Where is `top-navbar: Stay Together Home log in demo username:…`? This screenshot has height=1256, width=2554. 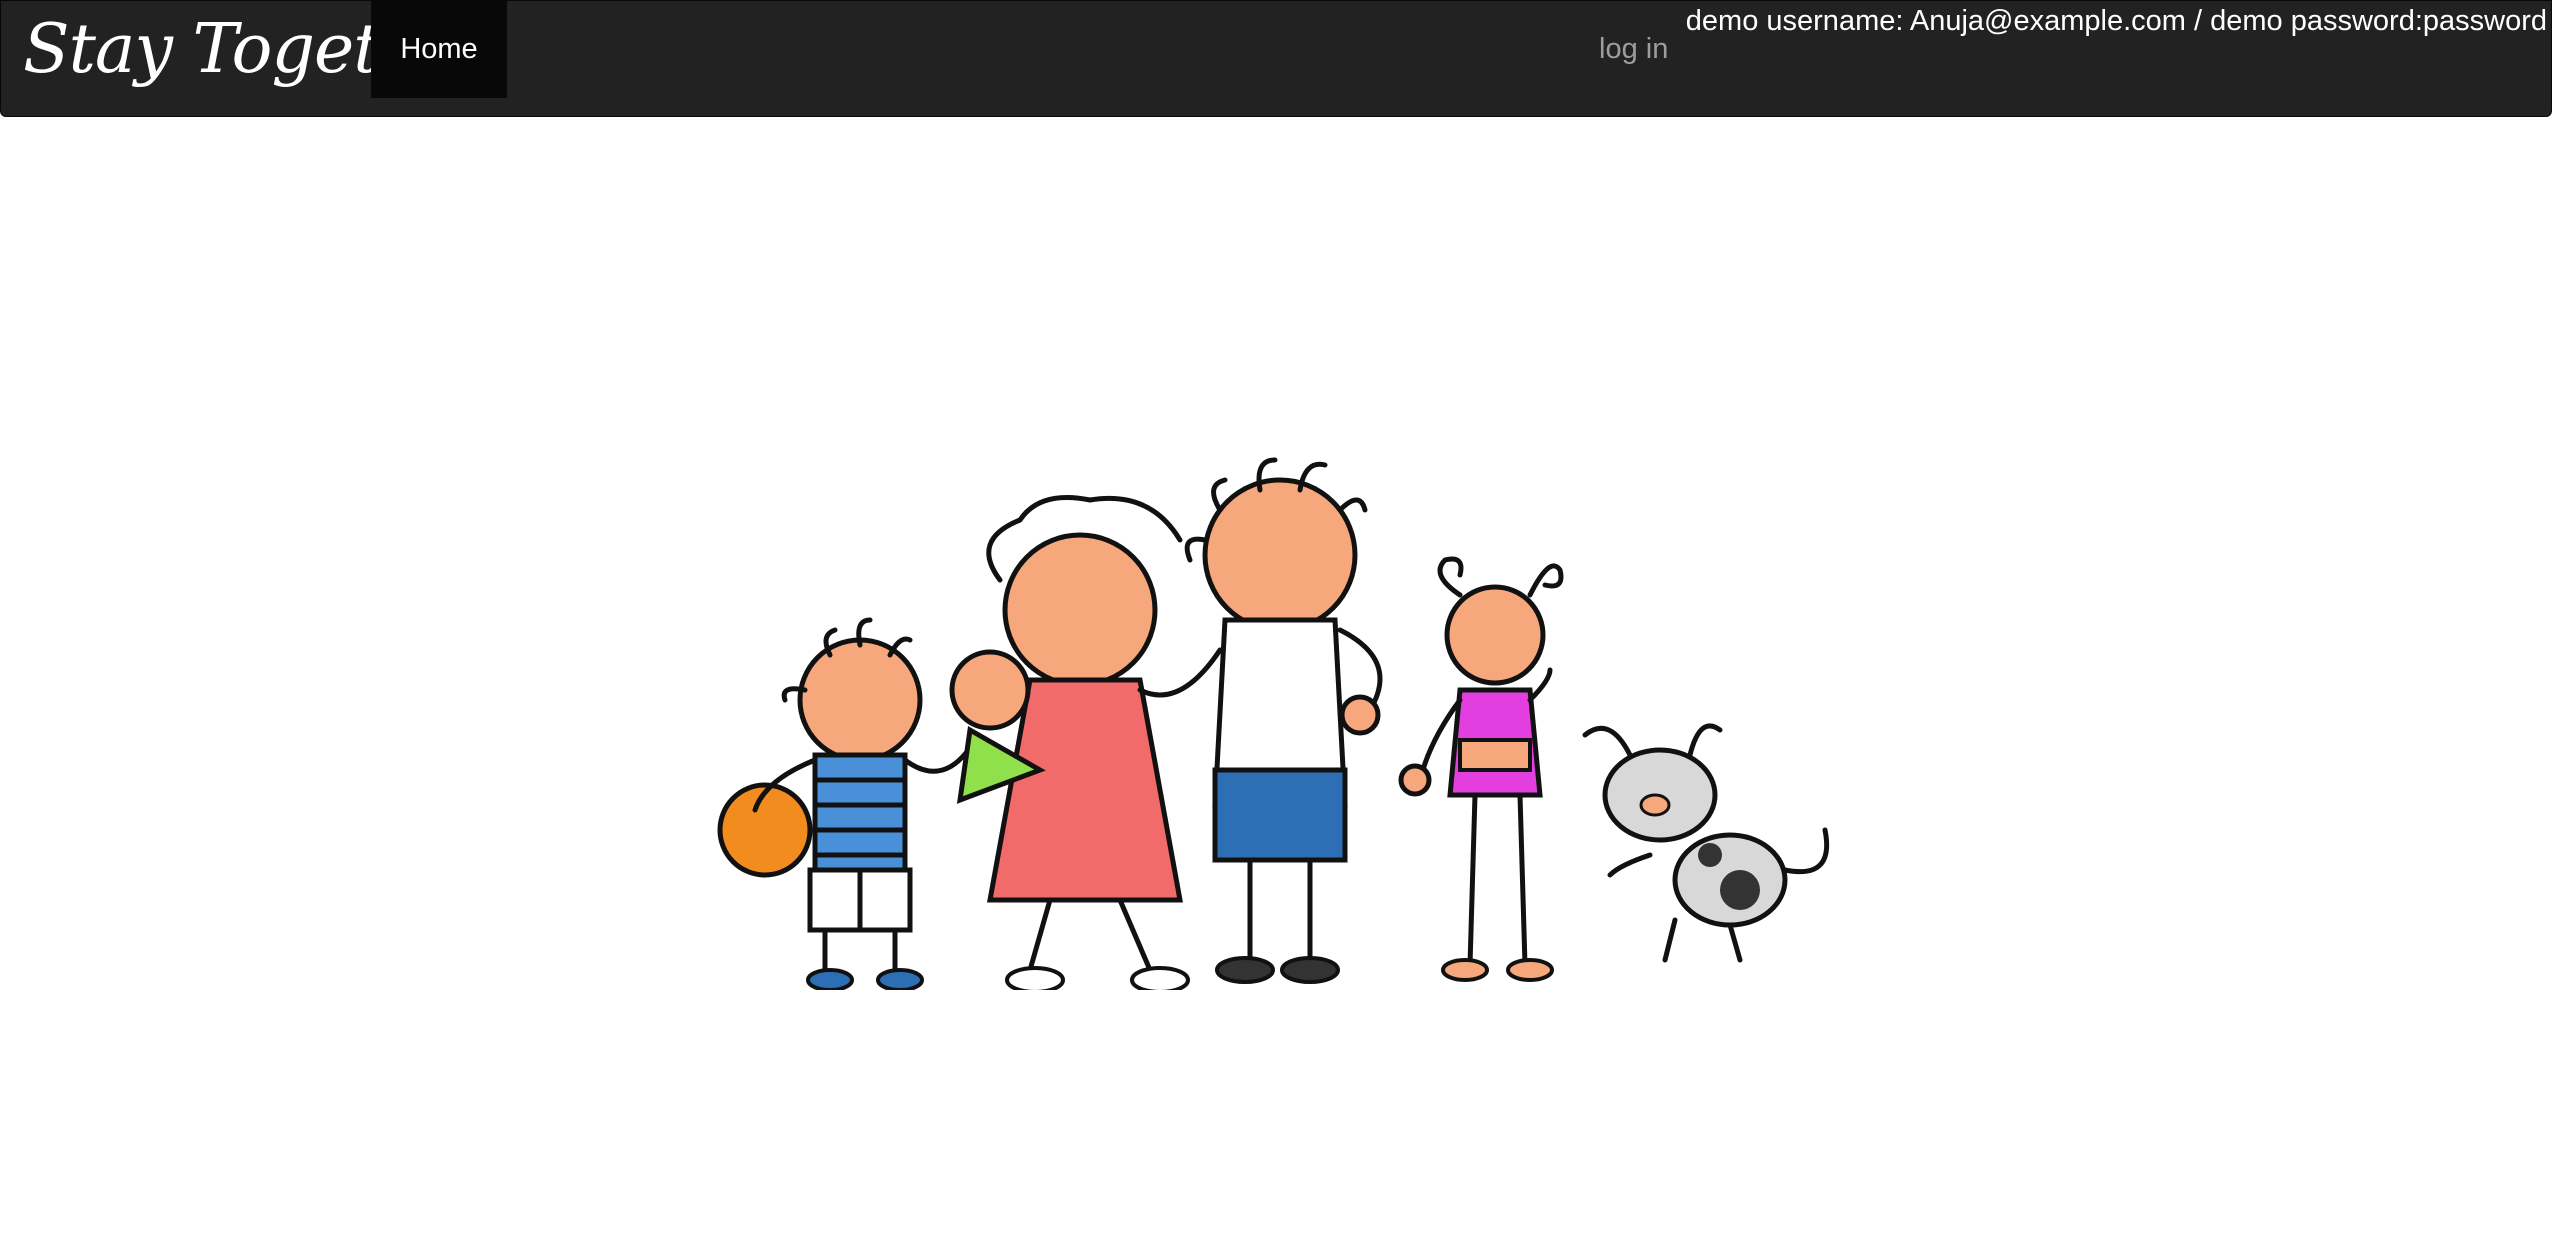
top-navbar: Stay Together Home log in demo username:… is located at coordinates (1276, 58).